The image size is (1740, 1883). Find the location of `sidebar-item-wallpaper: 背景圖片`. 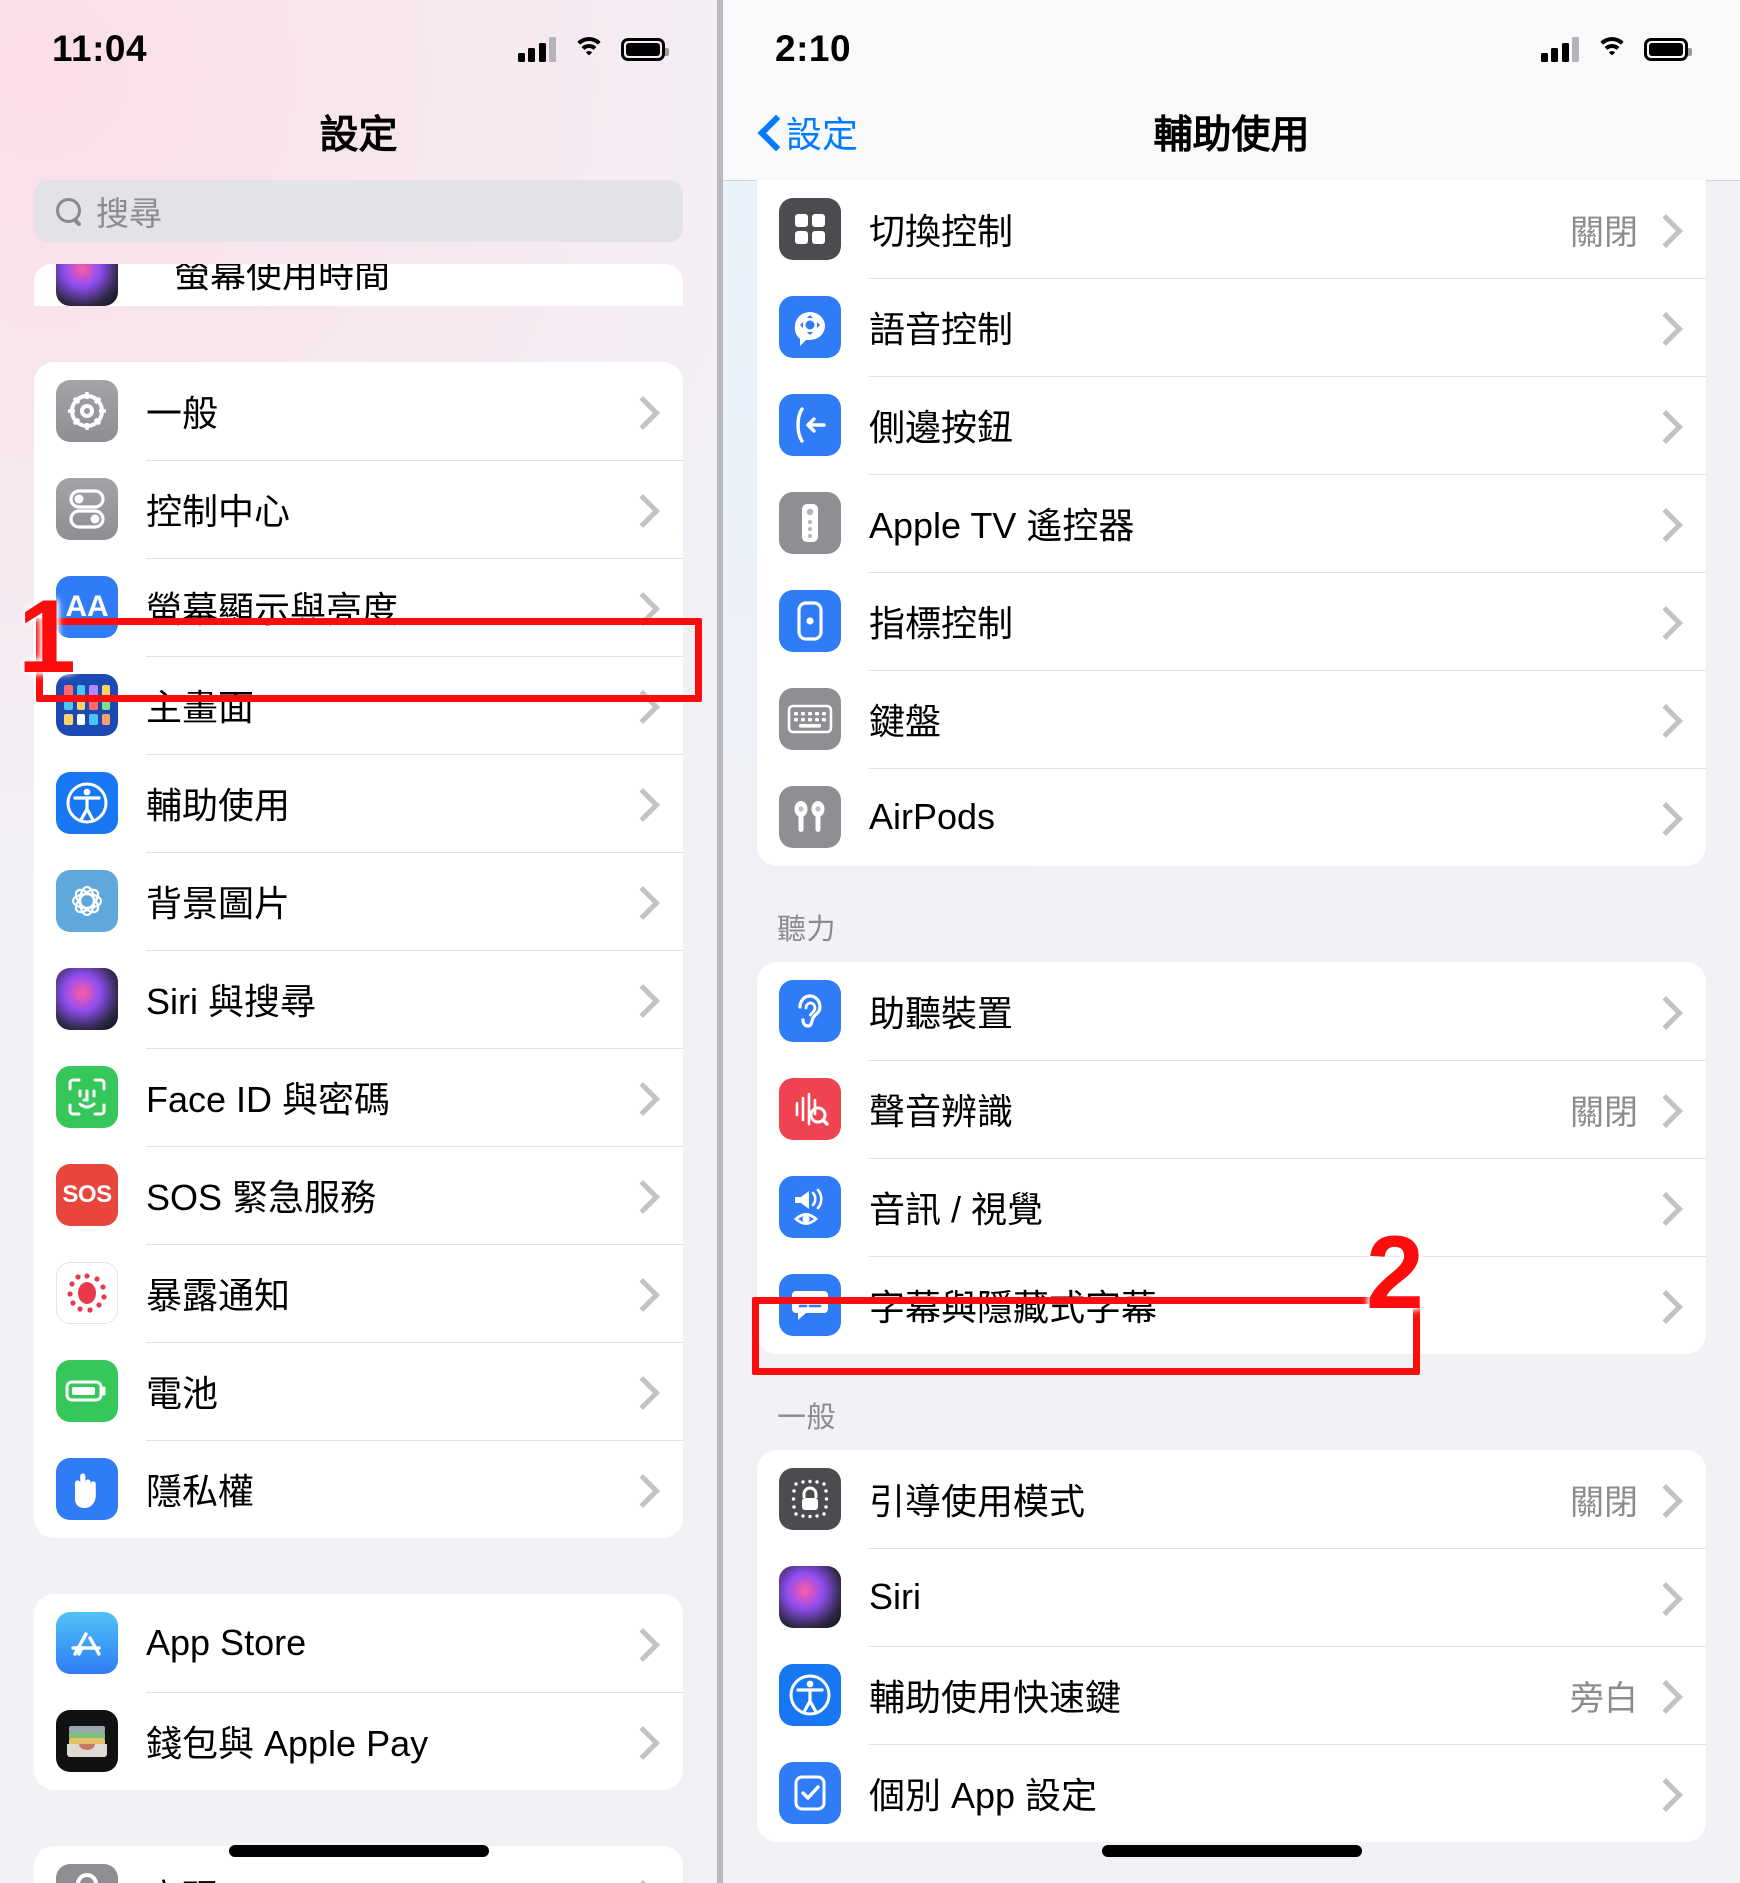

sidebar-item-wallpaper: 背景圖片 is located at coordinates (358, 901).